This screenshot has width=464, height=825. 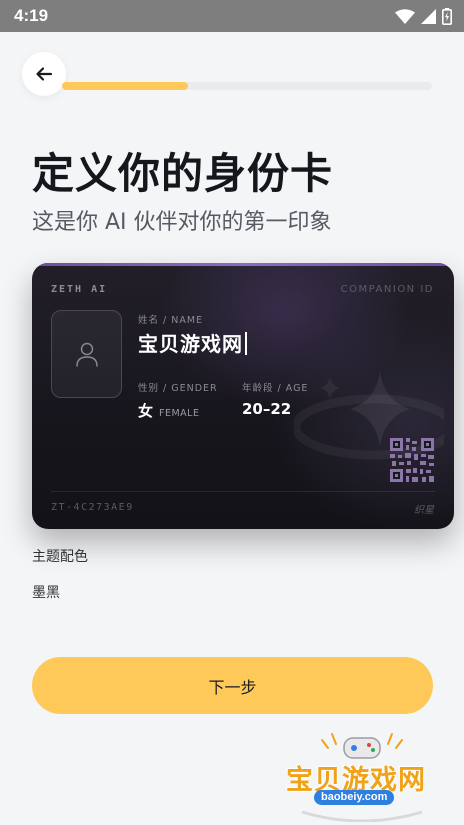 I want to click on text-caret, so click(x=246, y=343).